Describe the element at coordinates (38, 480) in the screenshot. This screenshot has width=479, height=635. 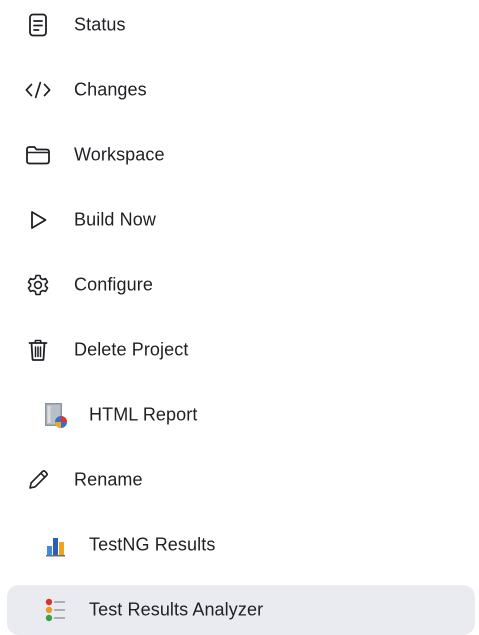
I see `pencil-icon` at that location.